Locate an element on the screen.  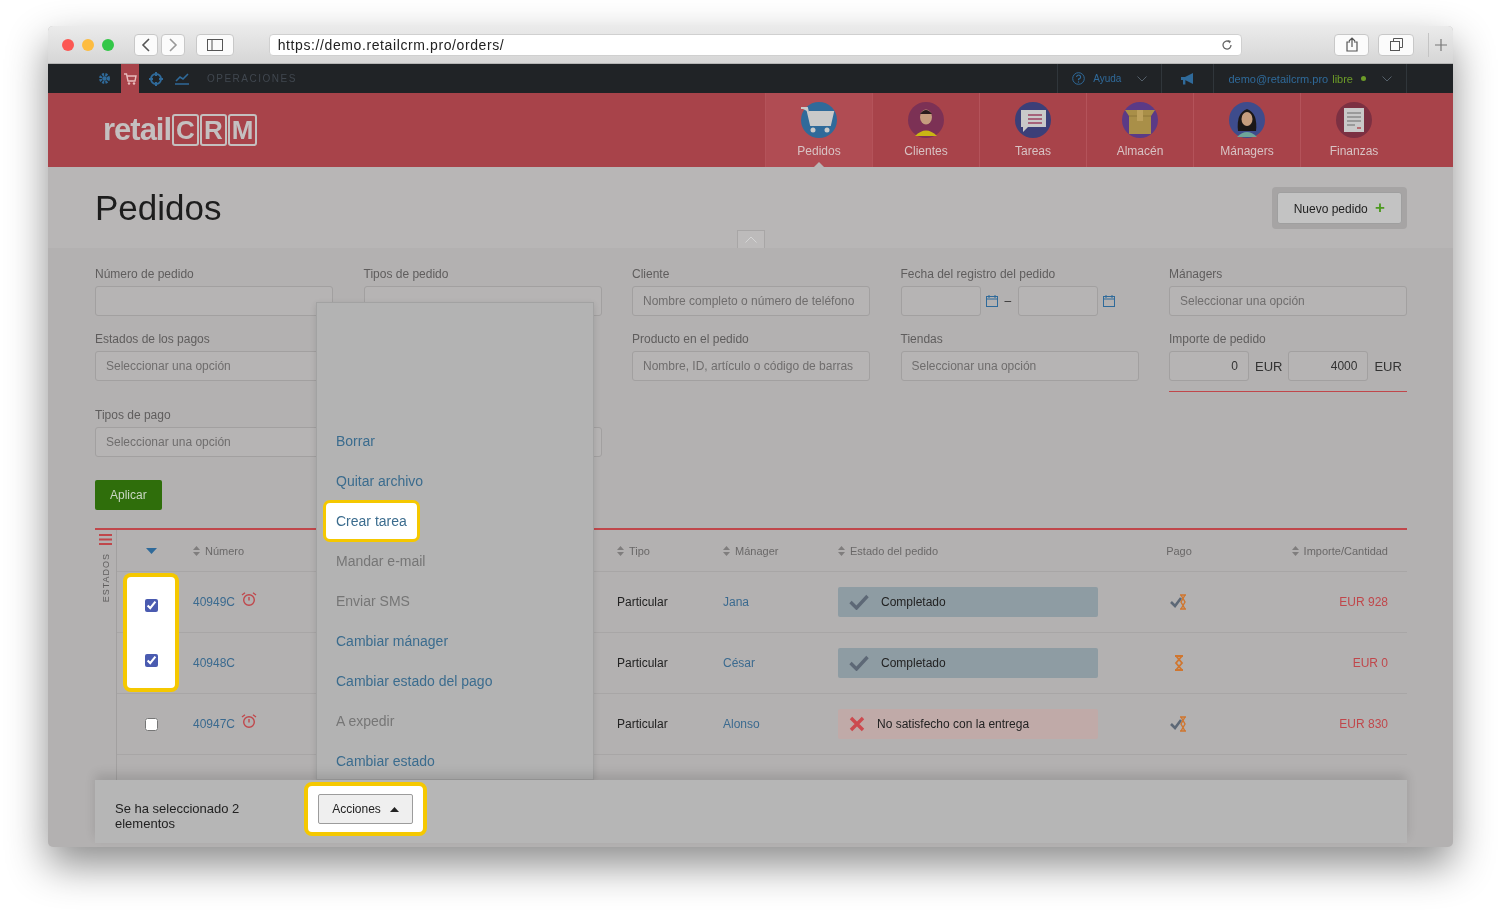
tabs-icon is located at coordinates (1396, 44).